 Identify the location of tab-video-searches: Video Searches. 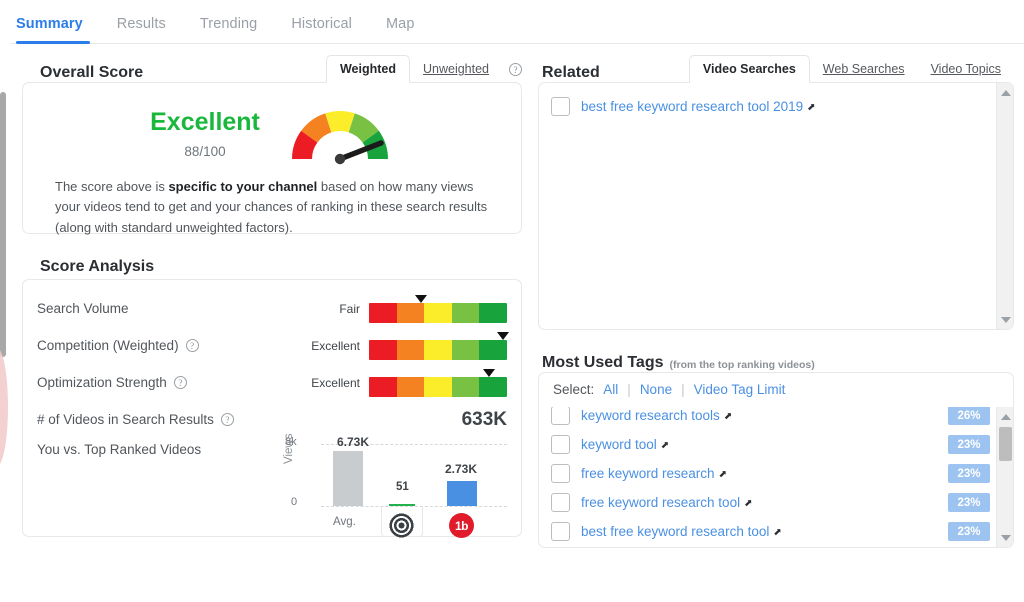
(749, 69).